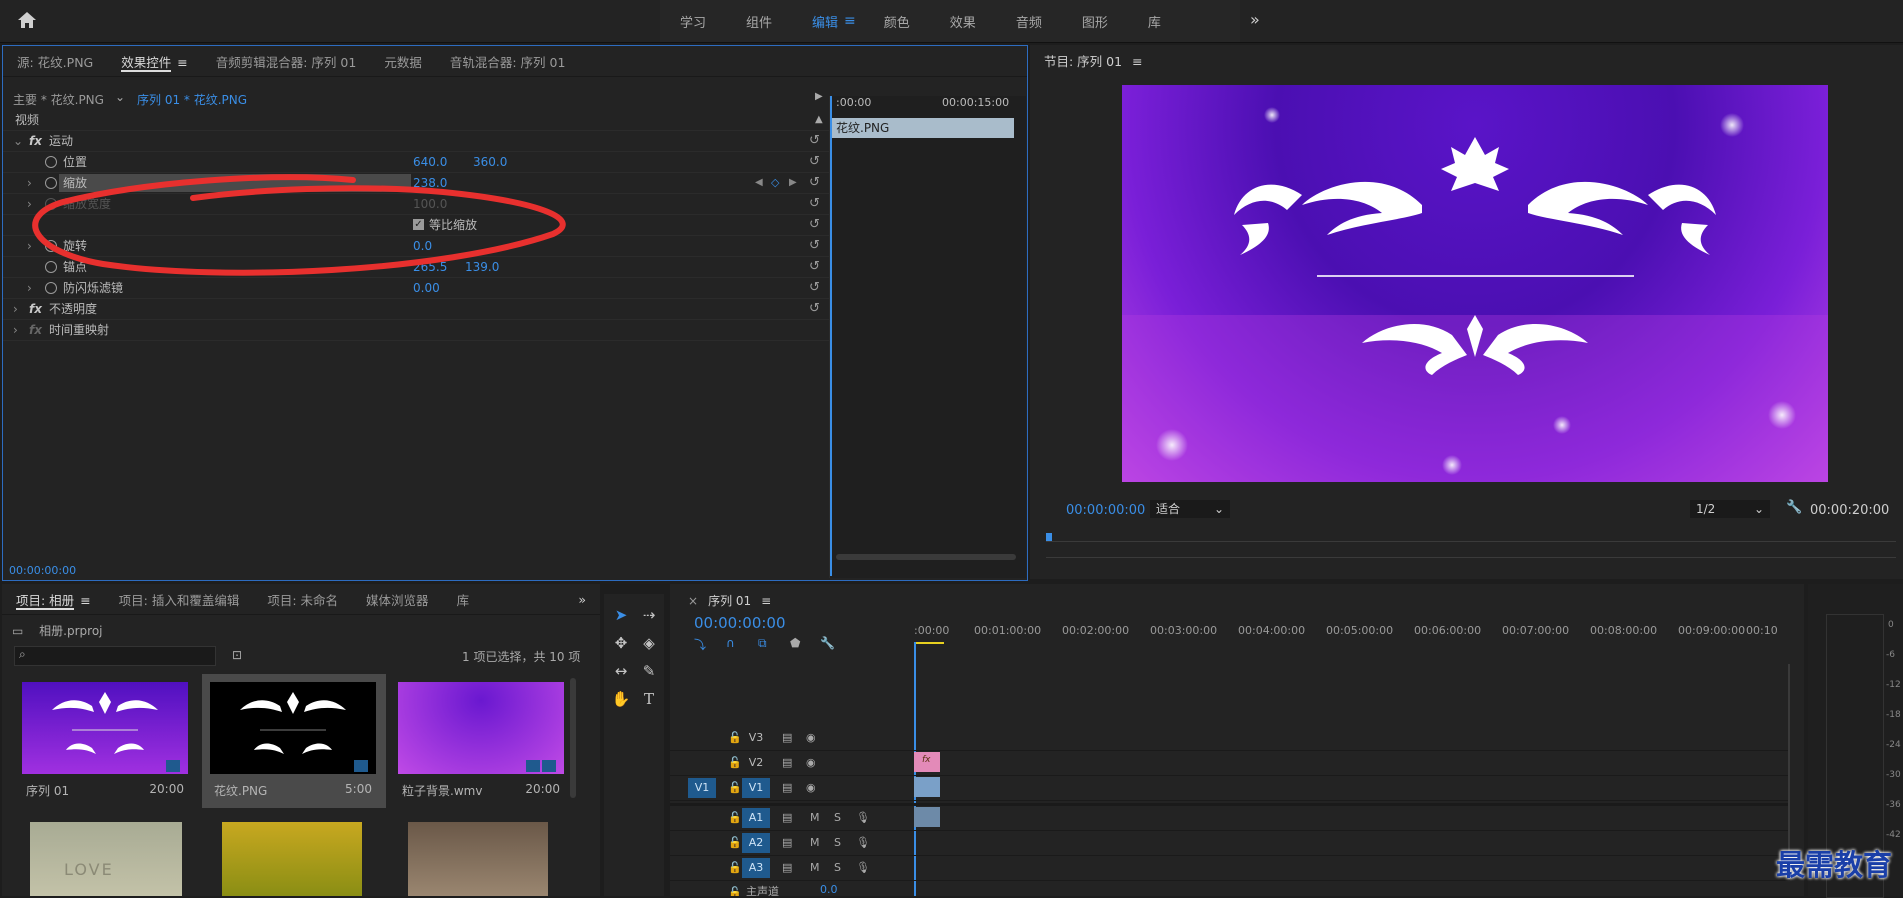 This screenshot has width=1903, height=898. What do you see at coordinates (1230, 888) in the screenshot?
I see `track-master: 🔓 主声道 0.0` at bounding box center [1230, 888].